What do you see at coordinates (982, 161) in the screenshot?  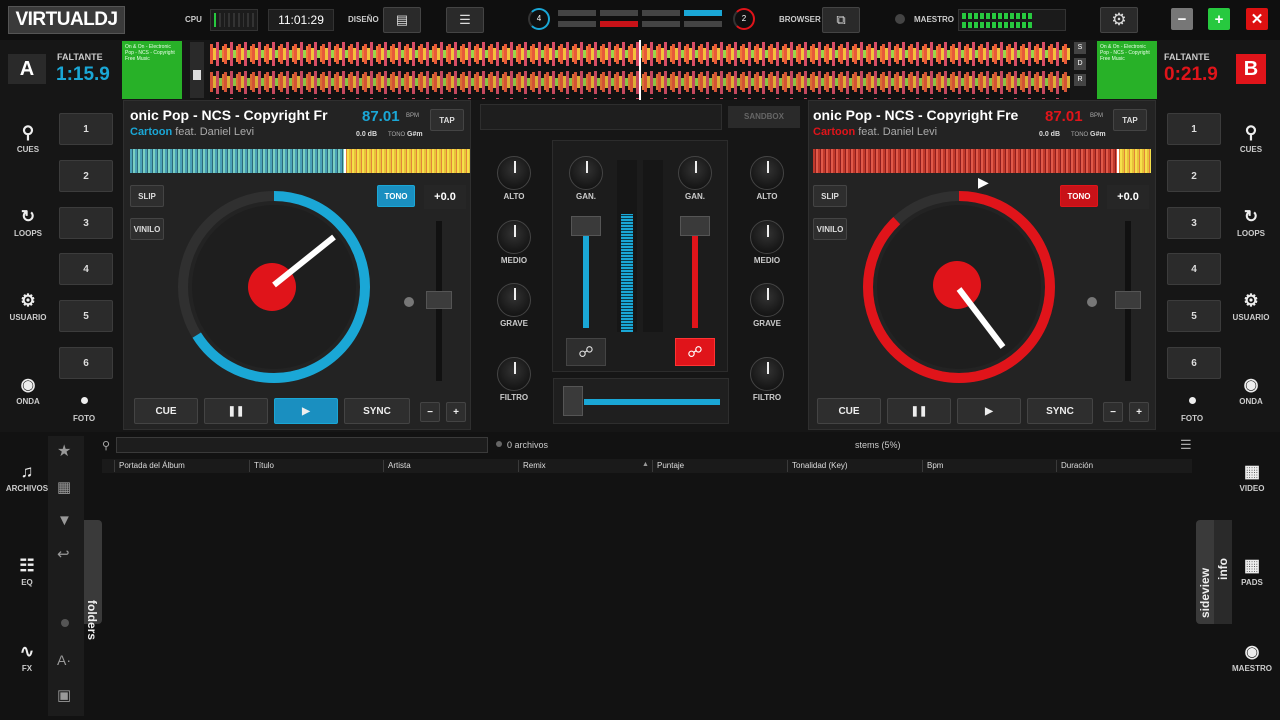 I see `deck-b-overview-waveform` at bounding box center [982, 161].